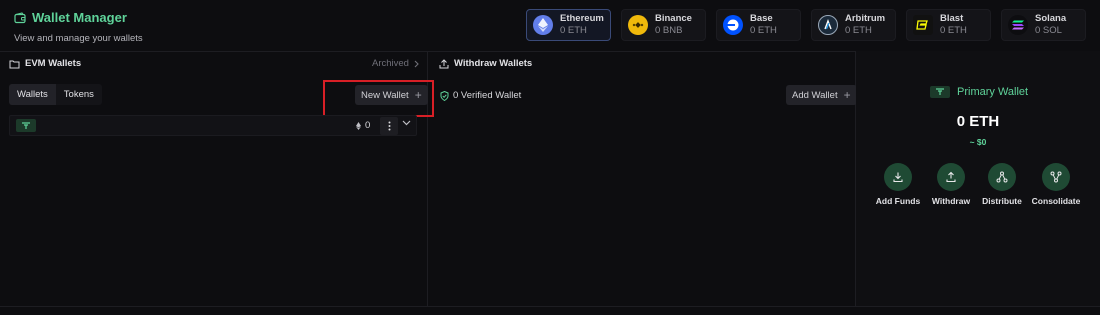  What do you see at coordinates (550, 306) in the screenshot?
I see `divider` at bounding box center [550, 306].